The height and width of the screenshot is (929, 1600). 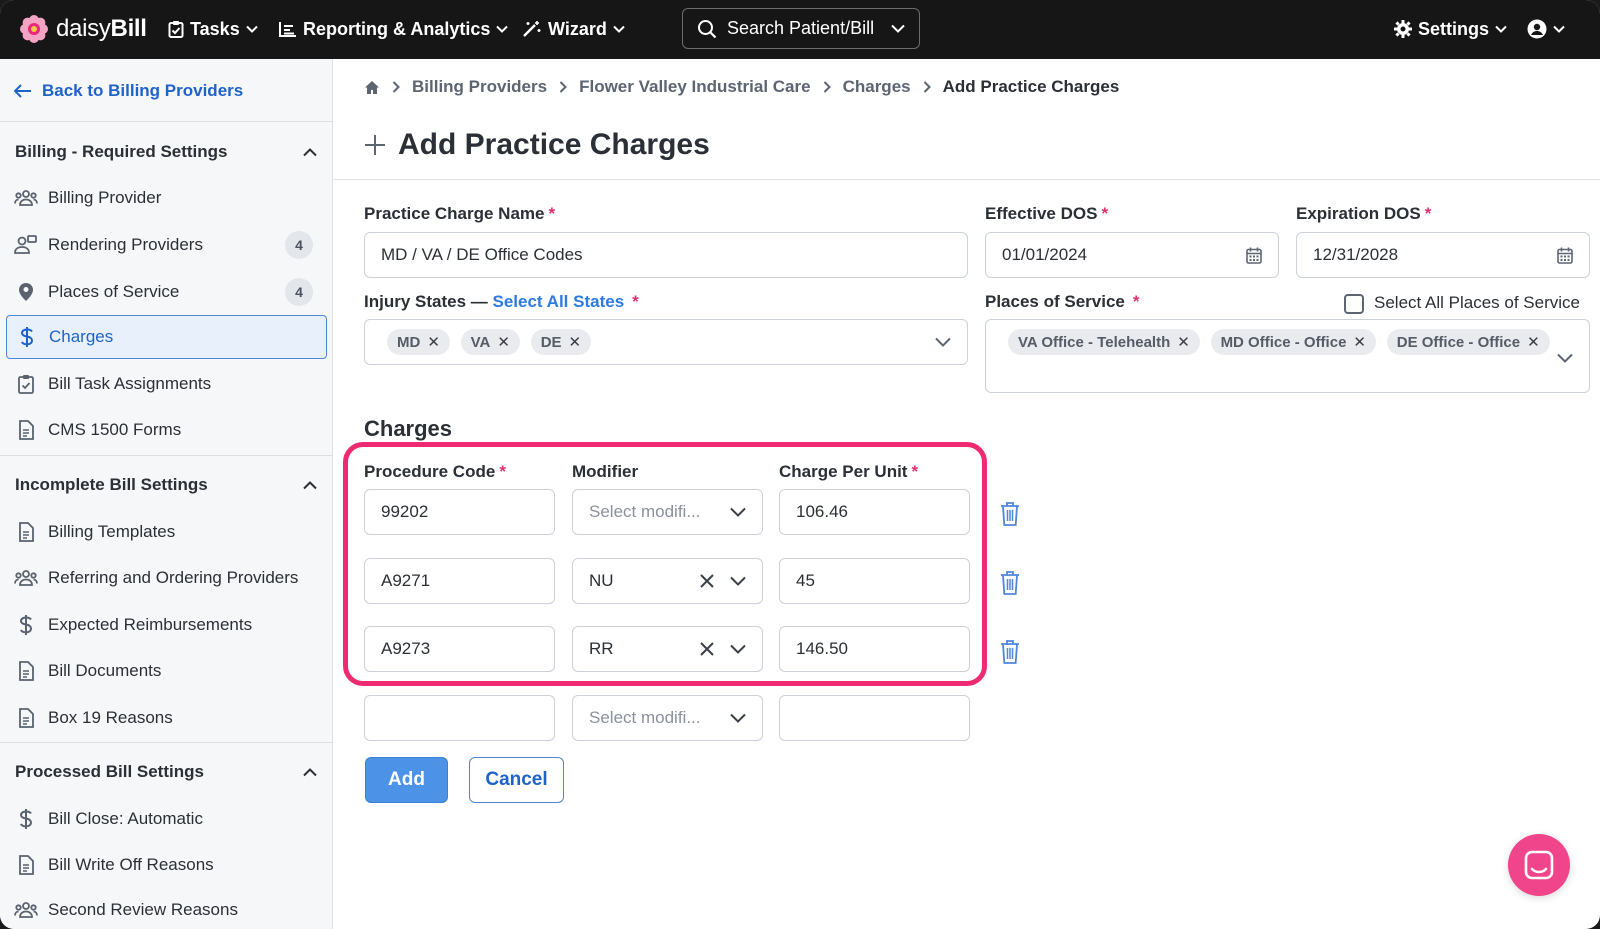 I want to click on sidebar-item-bill-task-assignments: Bill Task Assignments, so click(x=166, y=384).